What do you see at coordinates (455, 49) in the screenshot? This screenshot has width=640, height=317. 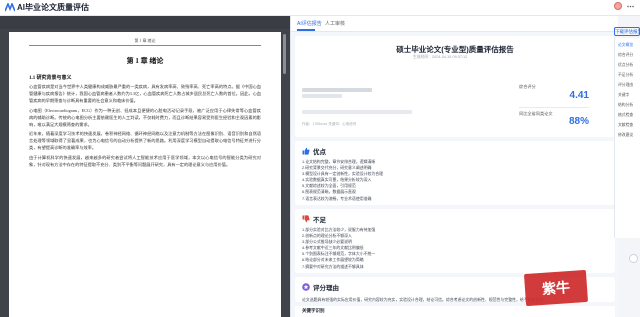 I see `report-title: 硕士毕业论文(专业型)质量评估报告` at bounding box center [455, 49].